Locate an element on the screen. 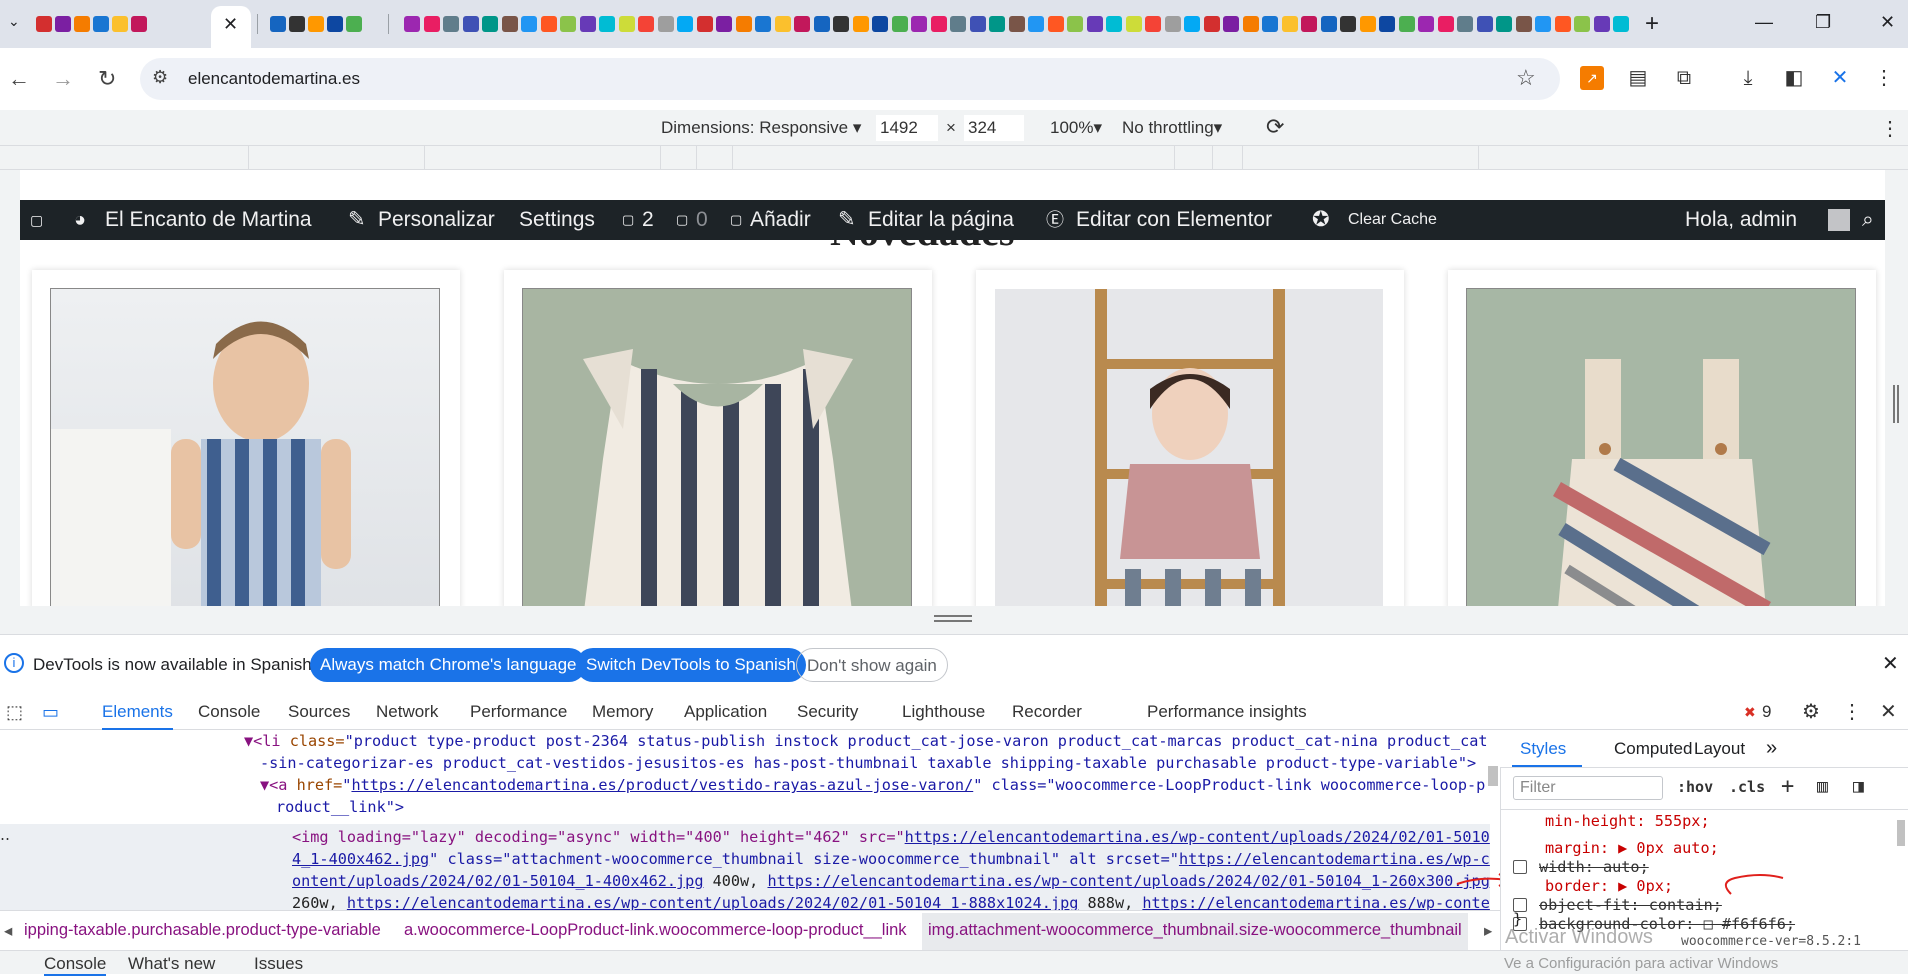 This screenshot has height=976, width=1908. bookmark-star-icon: ☆ is located at coordinates (1526, 78).